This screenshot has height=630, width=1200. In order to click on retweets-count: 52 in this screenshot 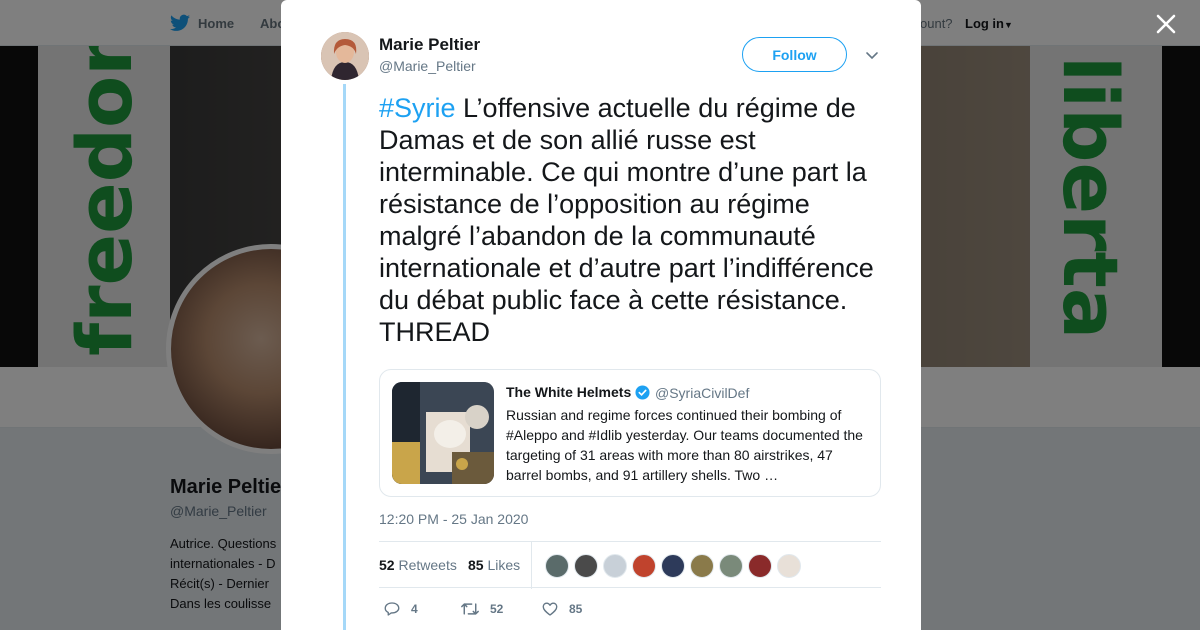, I will do `click(387, 565)`.